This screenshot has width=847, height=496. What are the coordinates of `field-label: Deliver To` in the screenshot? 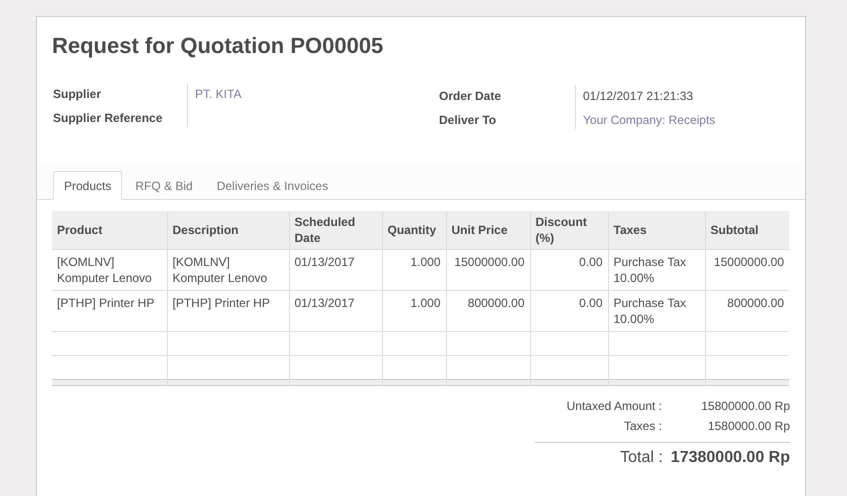 It's located at (468, 120).